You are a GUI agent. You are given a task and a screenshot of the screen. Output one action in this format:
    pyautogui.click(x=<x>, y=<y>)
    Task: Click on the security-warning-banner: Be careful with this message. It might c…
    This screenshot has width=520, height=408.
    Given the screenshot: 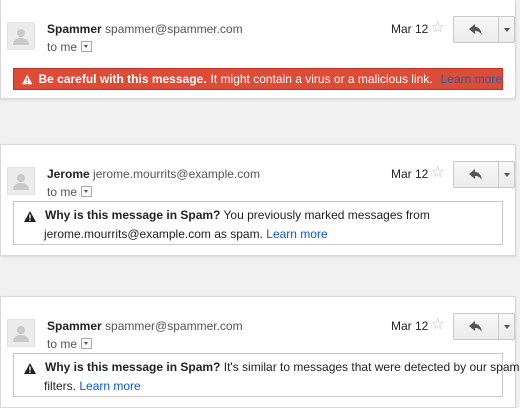 What is the action you would take?
    pyautogui.click(x=258, y=79)
    